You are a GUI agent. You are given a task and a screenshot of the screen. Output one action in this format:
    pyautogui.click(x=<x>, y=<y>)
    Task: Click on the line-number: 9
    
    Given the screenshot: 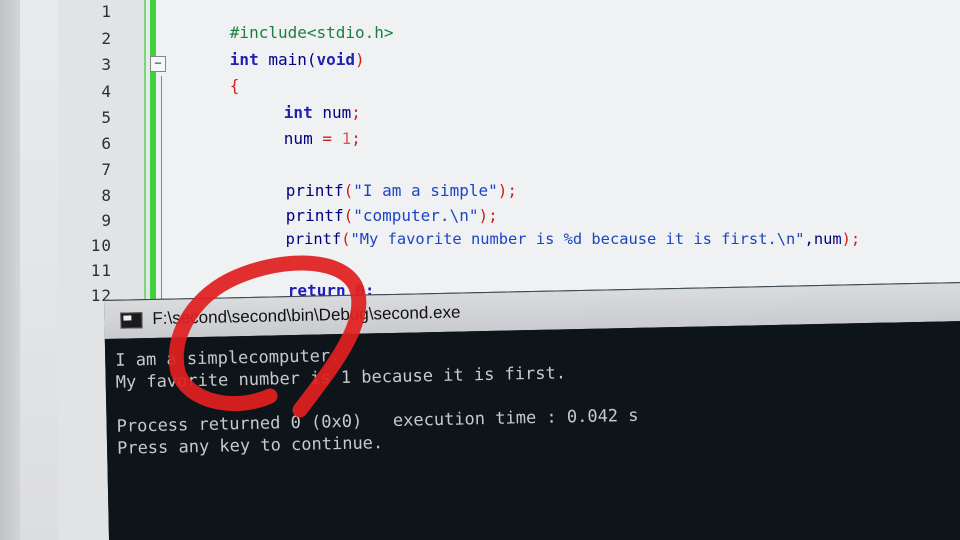 What is the action you would take?
    pyautogui.click(x=106, y=220)
    